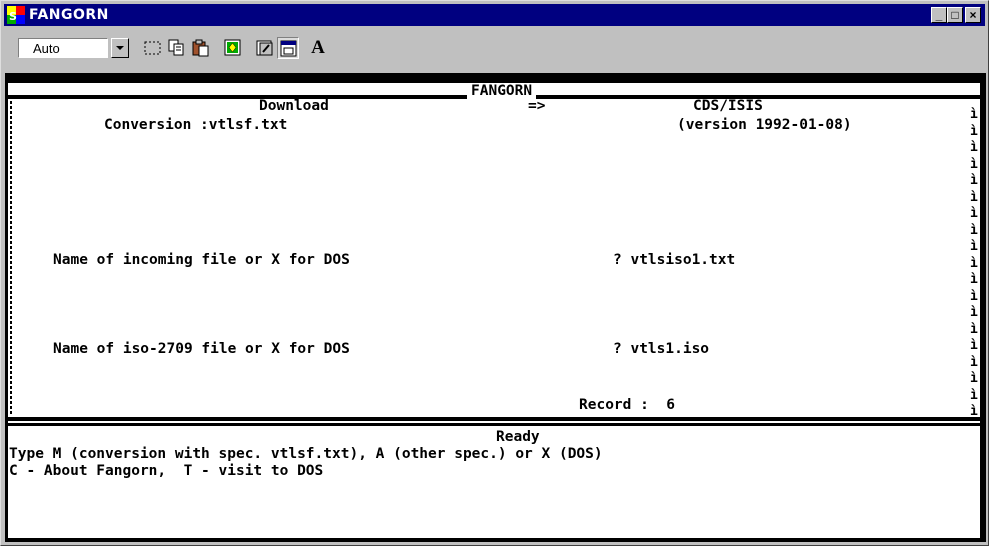  What do you see at coordinates (674, 260) in the screenshot?
I see `incoming-file-value: ? vtlsiso1.txt` at bounding box center [674, 260].